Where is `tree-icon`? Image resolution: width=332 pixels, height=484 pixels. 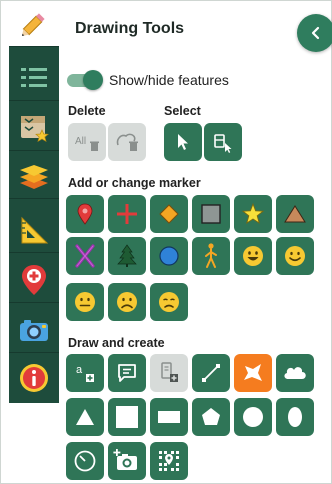 tree-icon is located at coordinates (127, 255).